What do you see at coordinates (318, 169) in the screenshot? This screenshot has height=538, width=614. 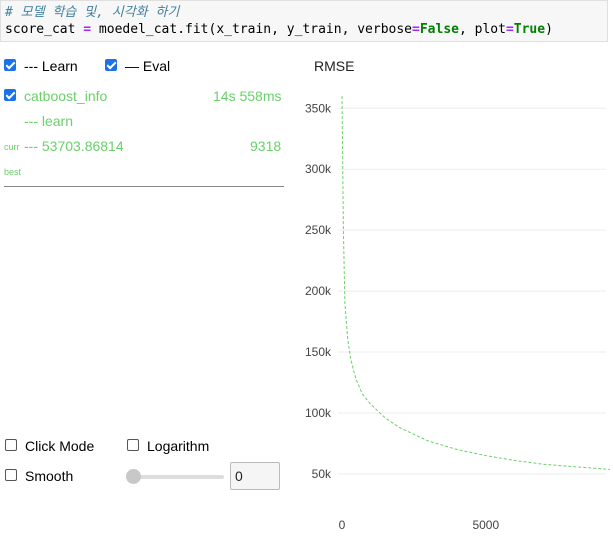 I see `y-tick-label: 300k` at bounding box center [318, 169].